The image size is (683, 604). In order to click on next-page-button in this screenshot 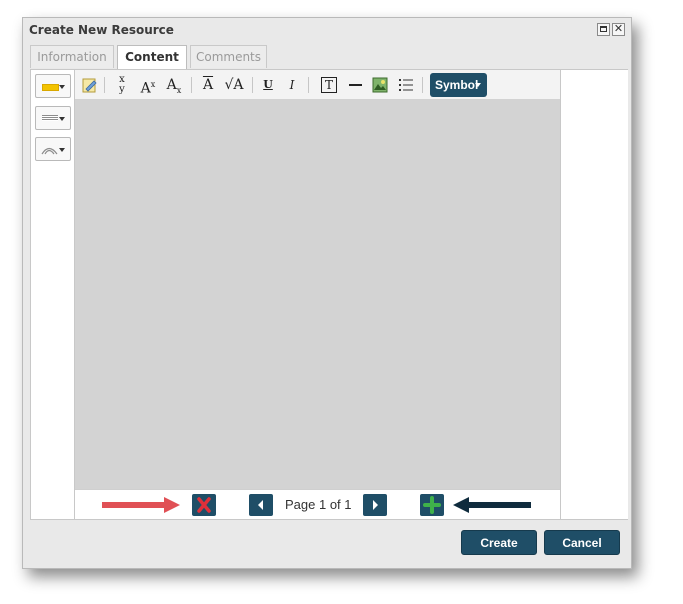, I will do `click(375, 505)`.